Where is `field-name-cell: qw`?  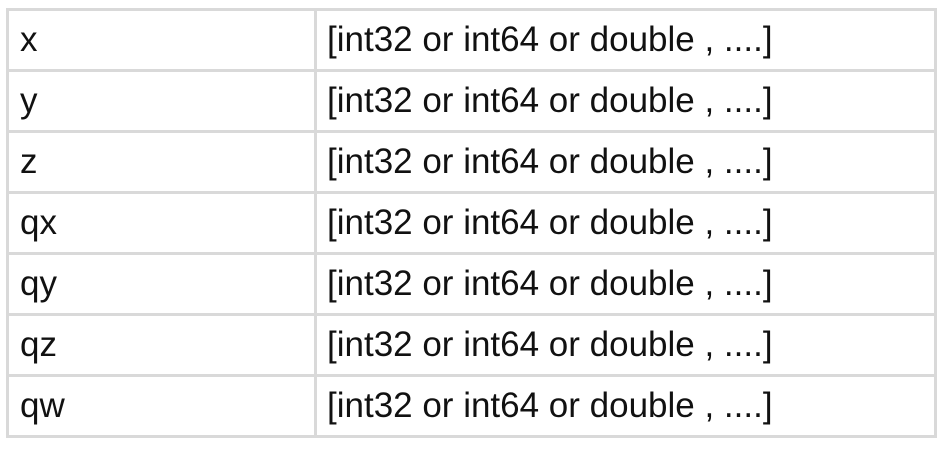
field-name-cell: qw is located at coordinates (161, 406).